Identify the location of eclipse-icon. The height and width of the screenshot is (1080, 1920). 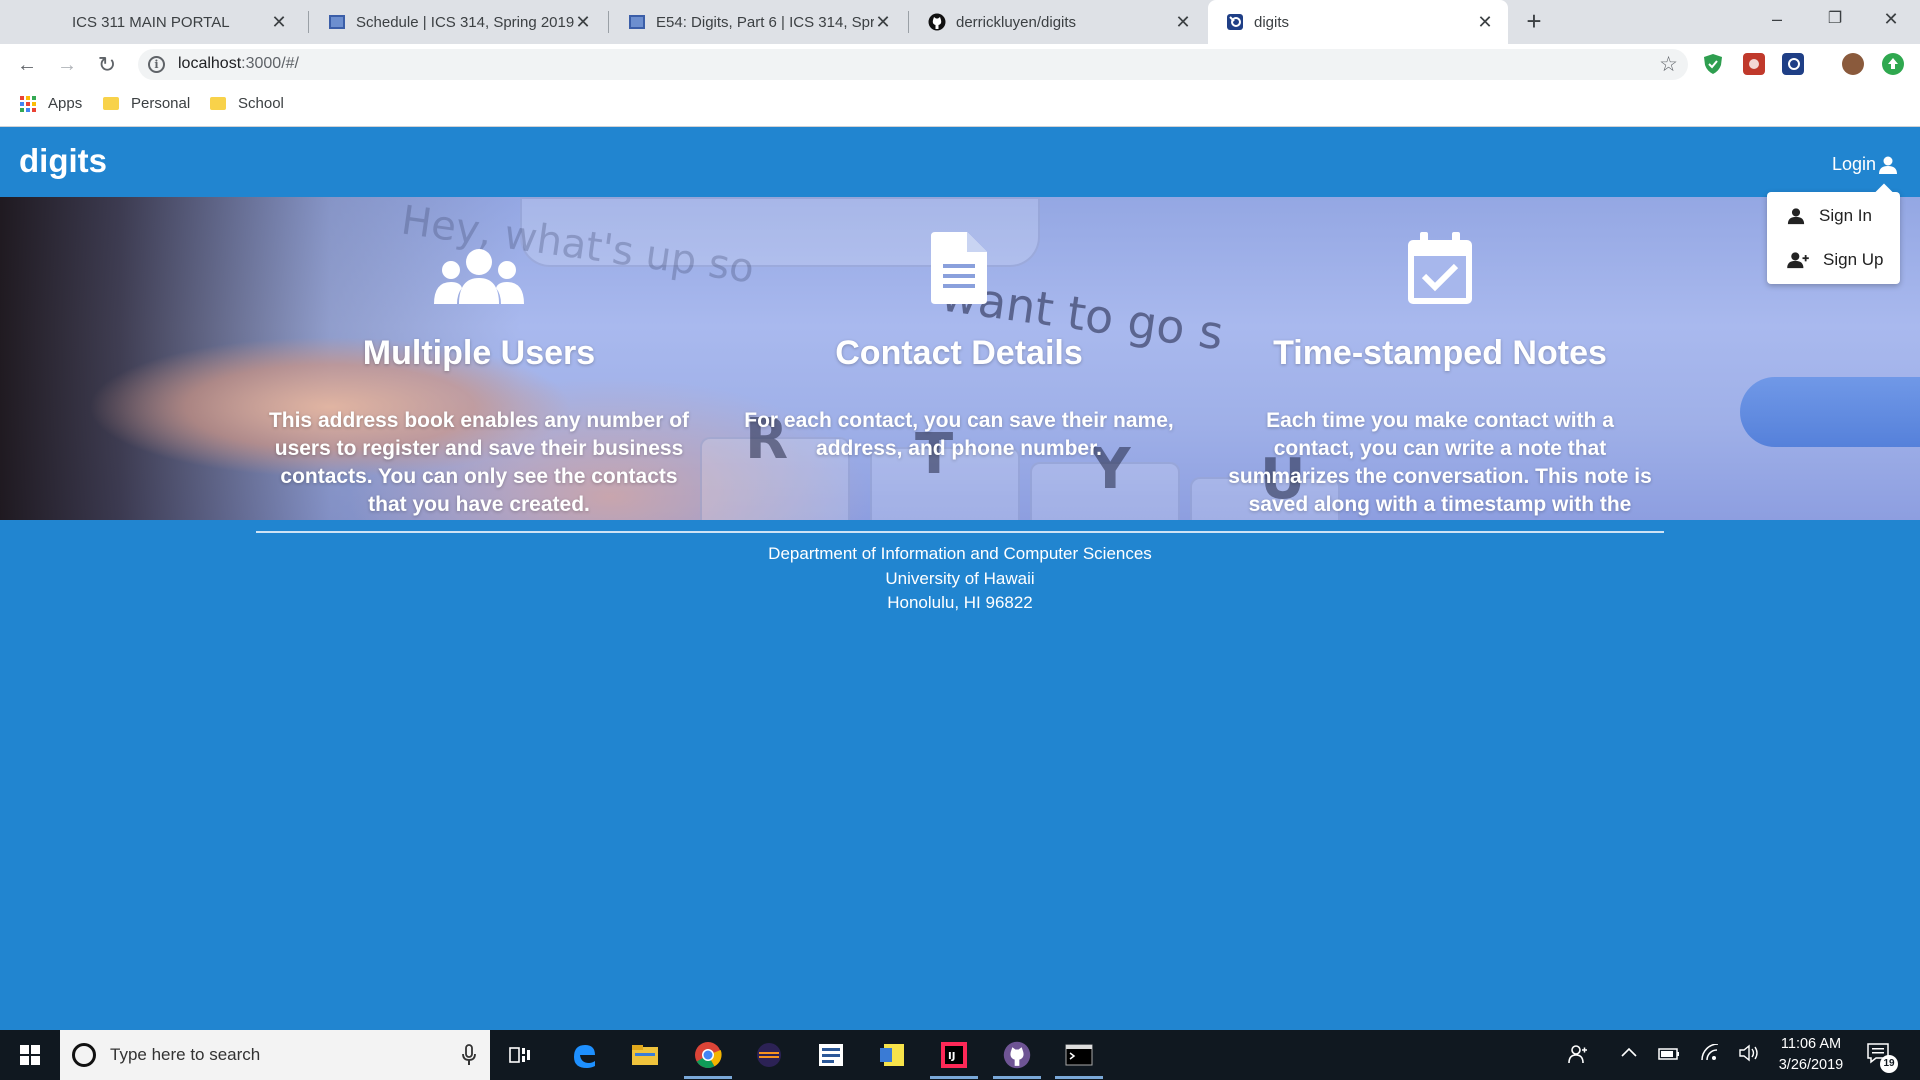
(769, 1055).